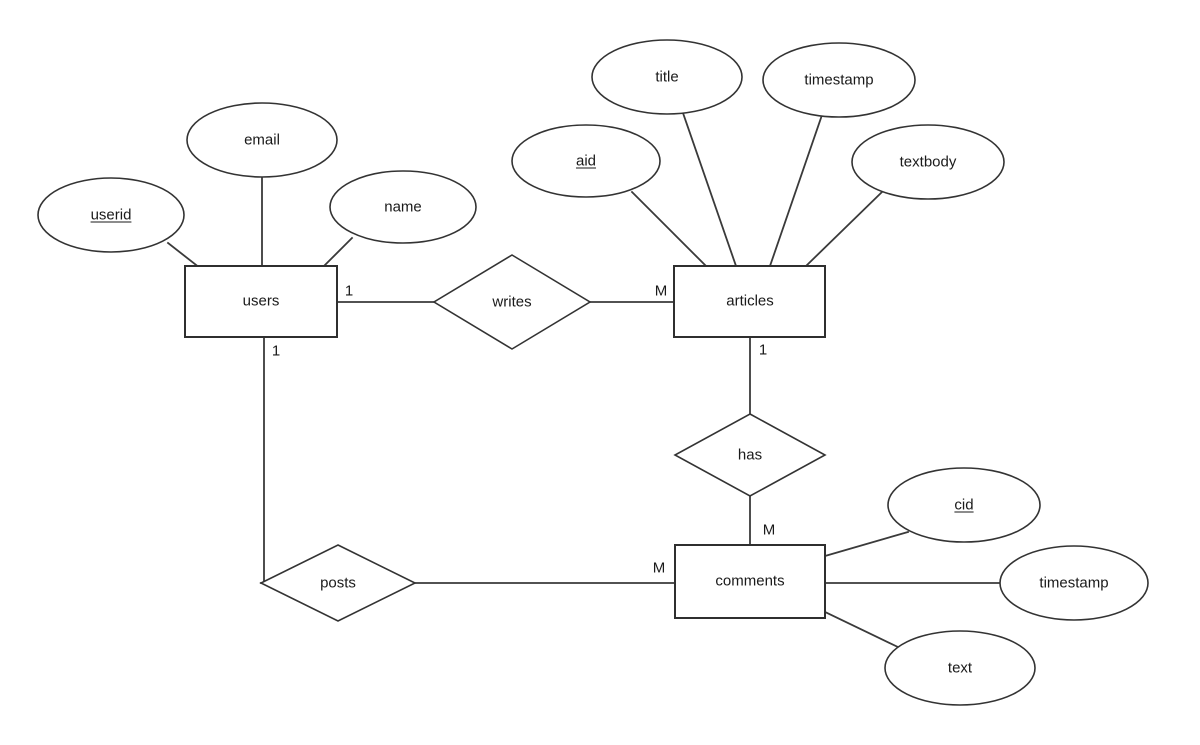  I want to click on attribute-ellipse-email, so click(262, 140).